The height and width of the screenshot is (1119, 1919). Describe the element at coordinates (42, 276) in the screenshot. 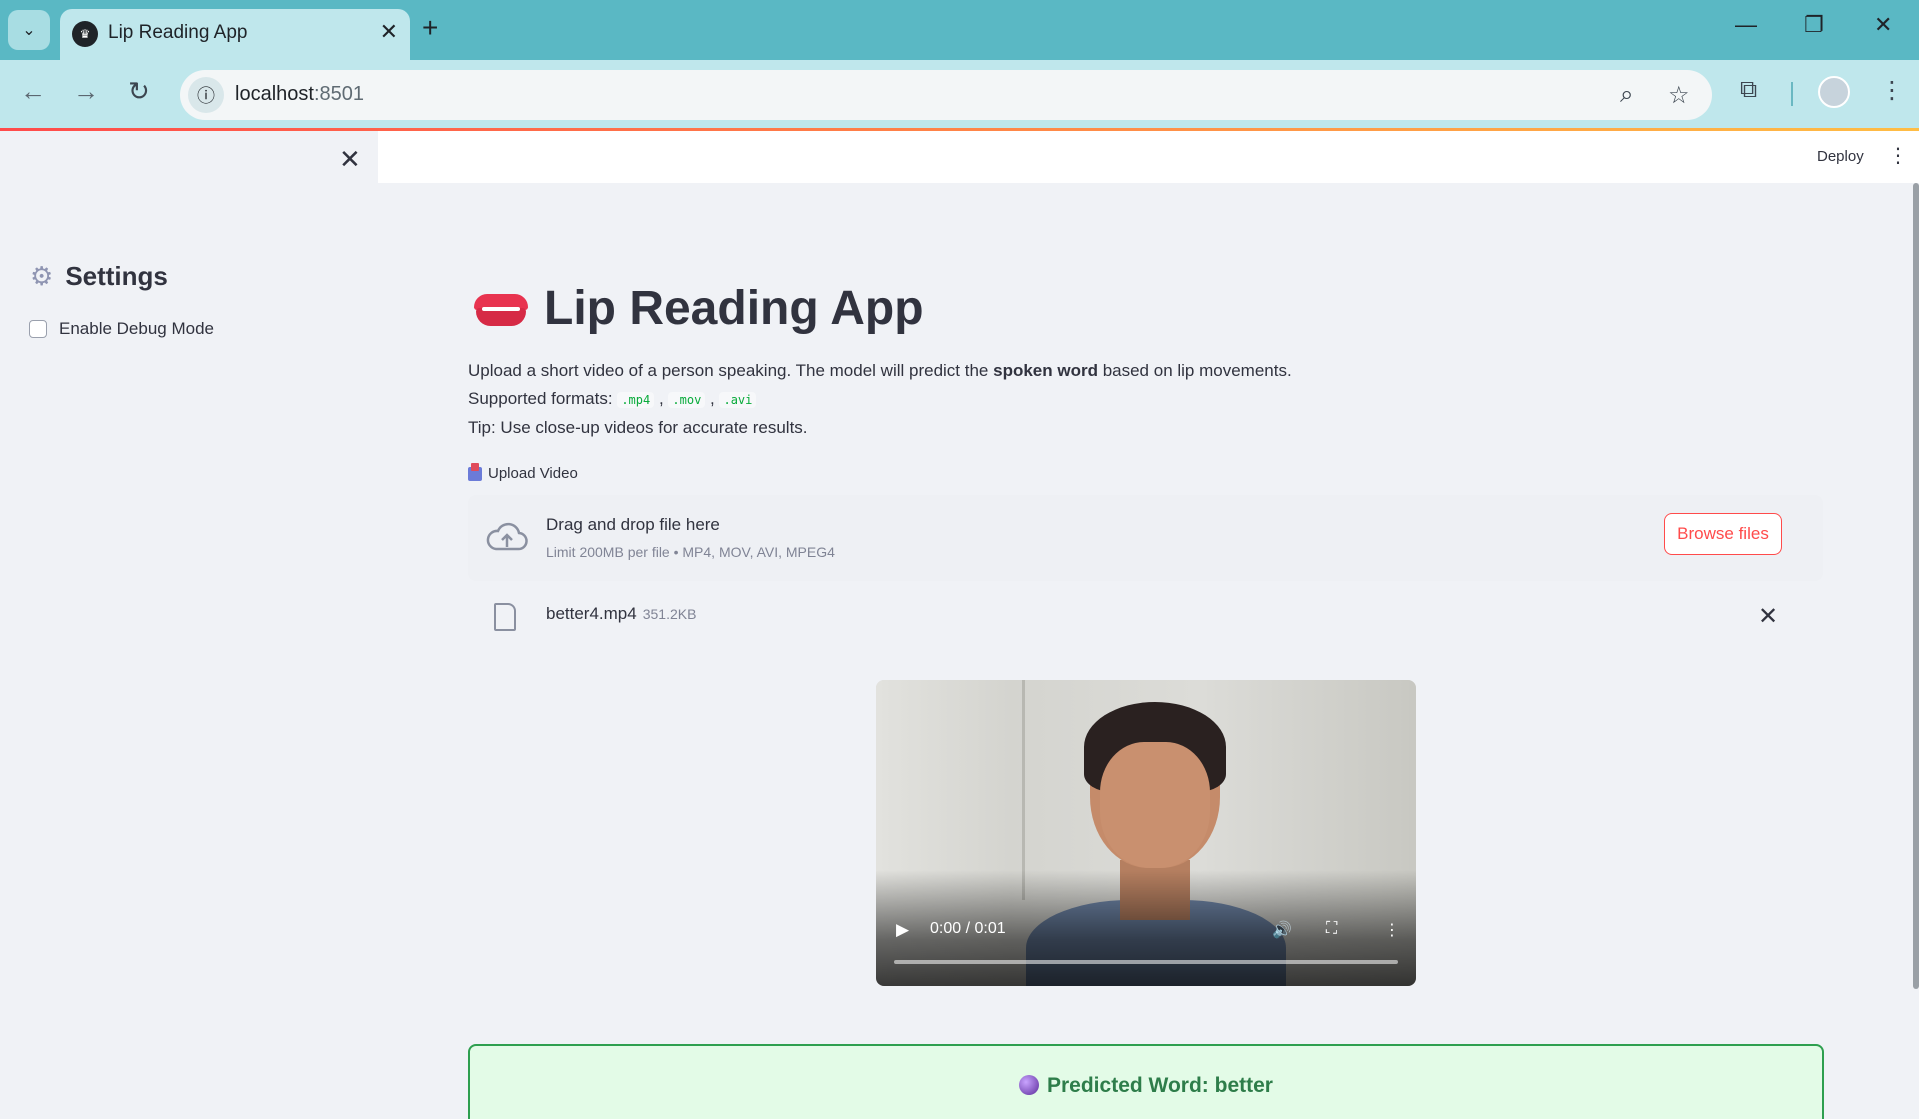

I see `gear-icon: ⚙` at that location.